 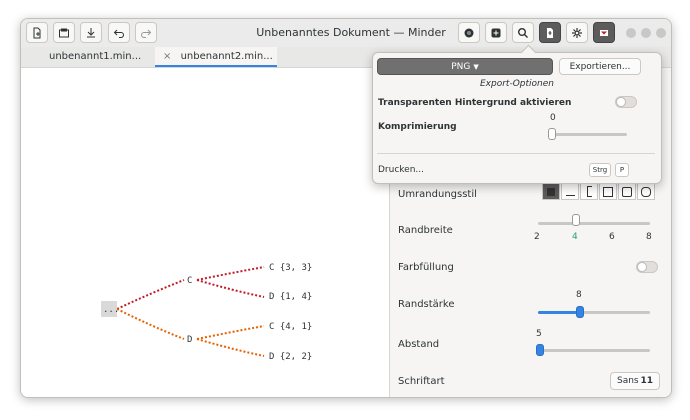 What do you see at coordinates (167, 56) in the screenshot?
I see `close-icon: ×` at bounding box center [167, 56].